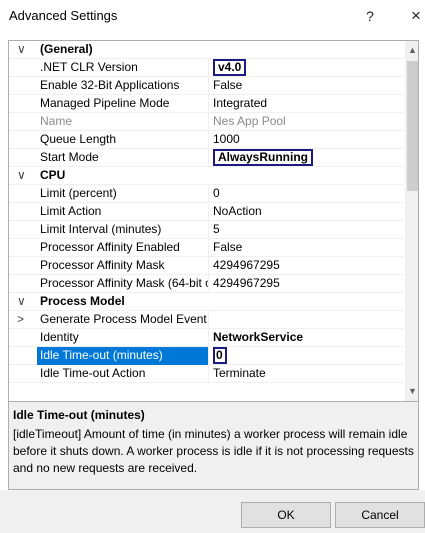 The width and height of the screenshot is (425, 533). I want to click on close-button: ×, so click(414, 16).